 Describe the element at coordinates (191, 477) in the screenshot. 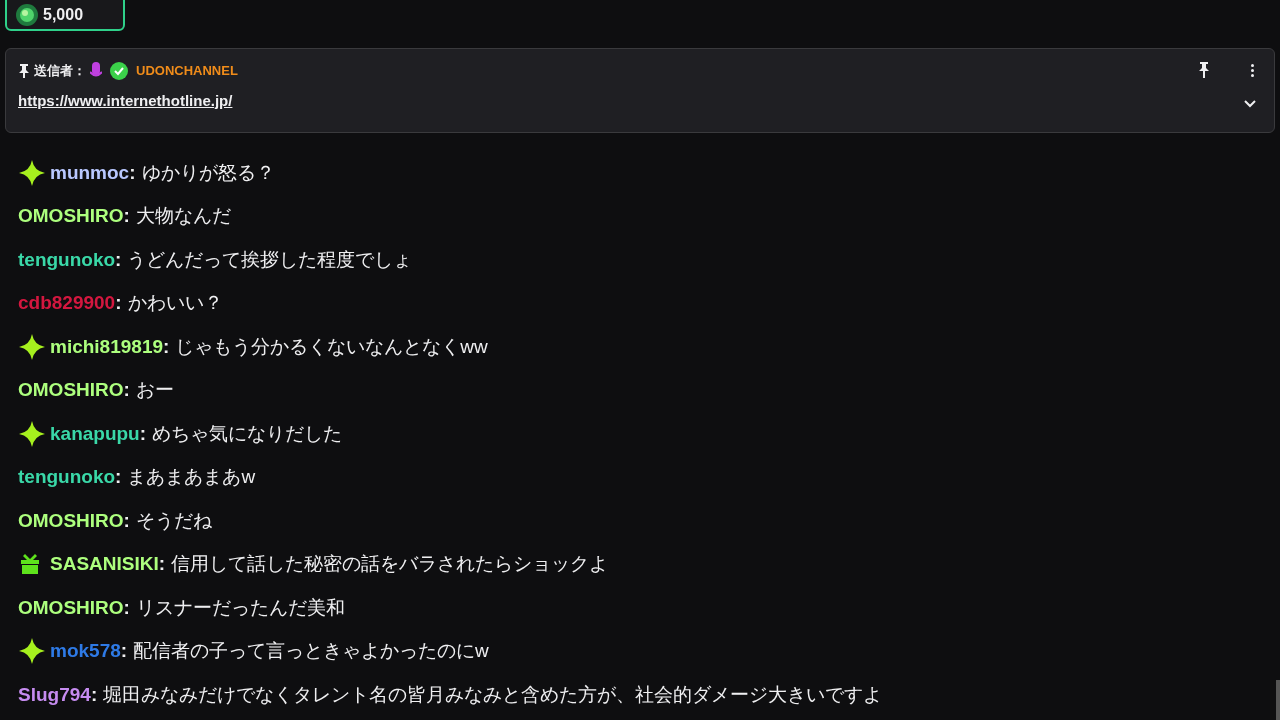

I see `chat-message: まあまあまあw` at that location.